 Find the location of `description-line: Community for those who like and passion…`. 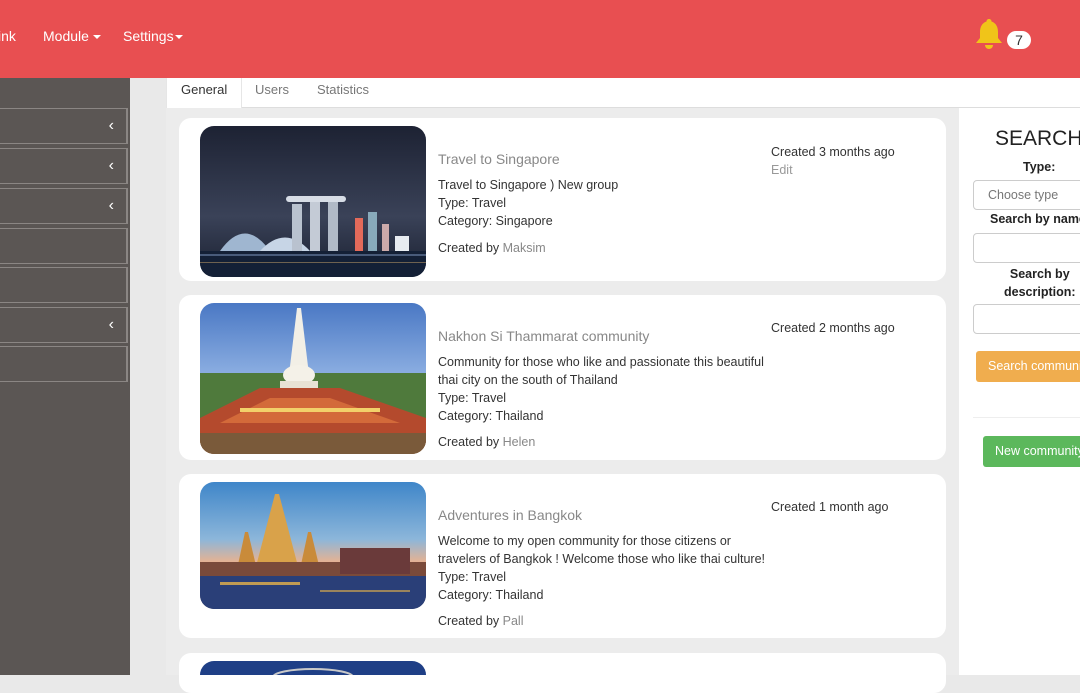

description-line: Community for those who like and passion… is located at coordinates (601, 362).